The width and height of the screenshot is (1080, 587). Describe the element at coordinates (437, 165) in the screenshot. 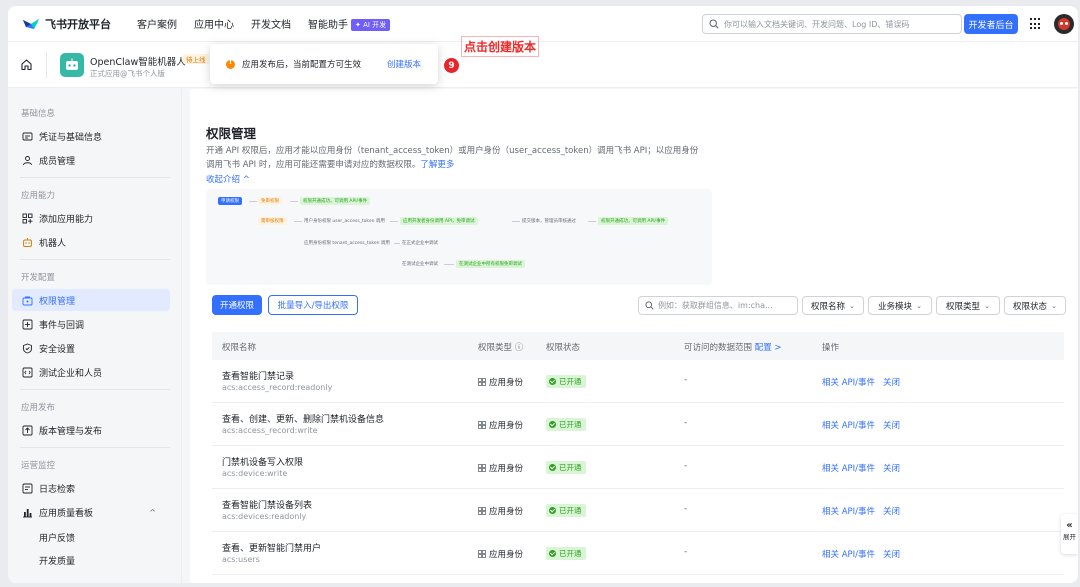

I see `learn-more-link: 了解更多` at that location.